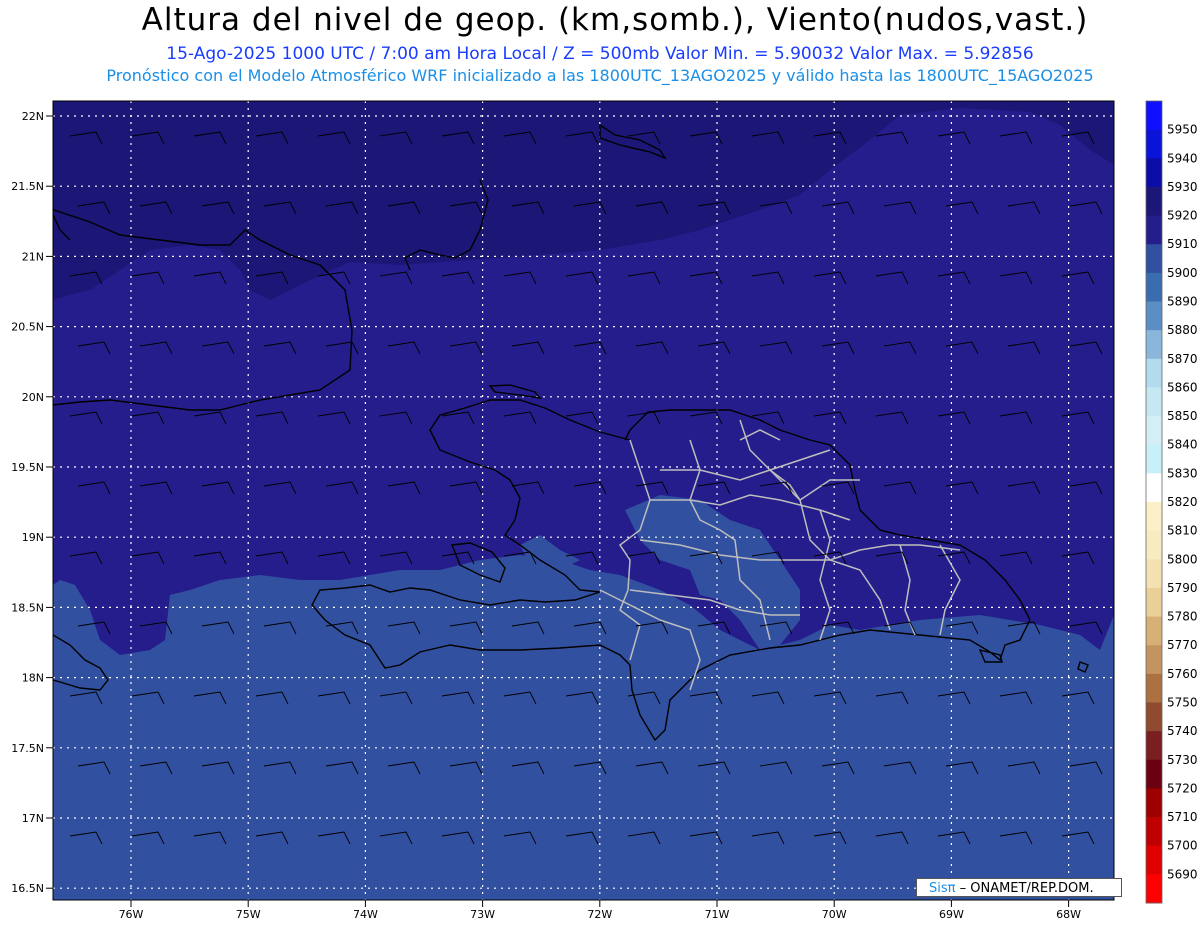  Describe the element at coordinates (1068, 914) in the screenshot. I see `lon-label: 68W` at that location.